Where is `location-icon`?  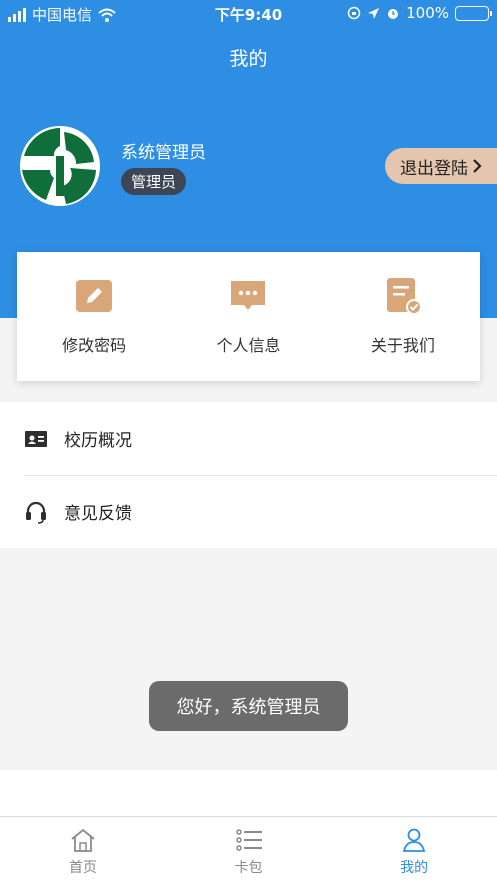
location-icon is located at coordinates (374, 13).